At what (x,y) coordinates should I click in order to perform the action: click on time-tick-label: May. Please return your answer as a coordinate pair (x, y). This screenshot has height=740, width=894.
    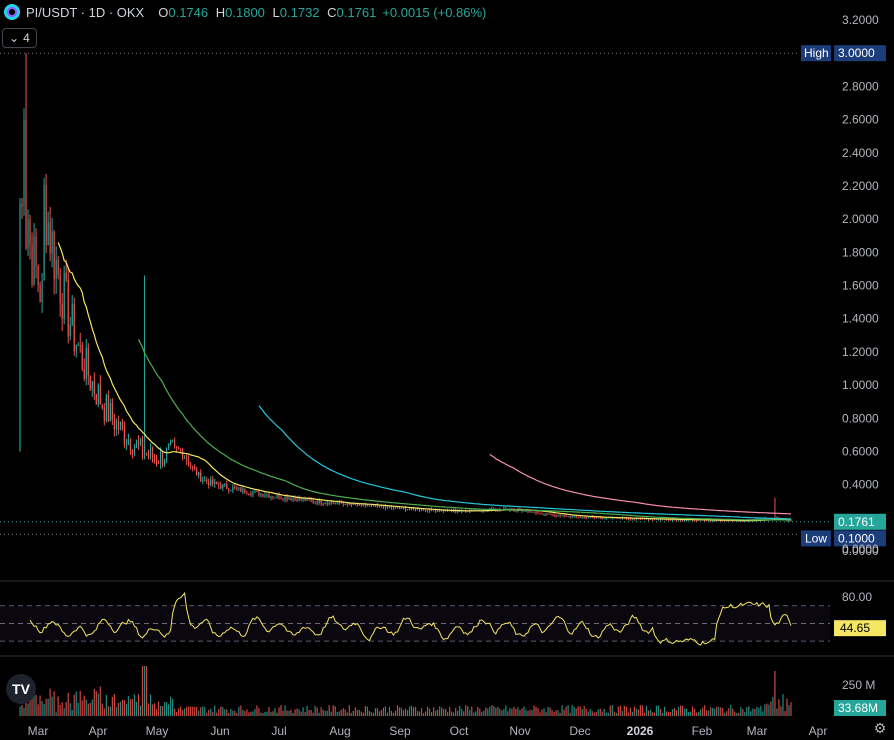
    Looking at the image, I should click on (157, 731).